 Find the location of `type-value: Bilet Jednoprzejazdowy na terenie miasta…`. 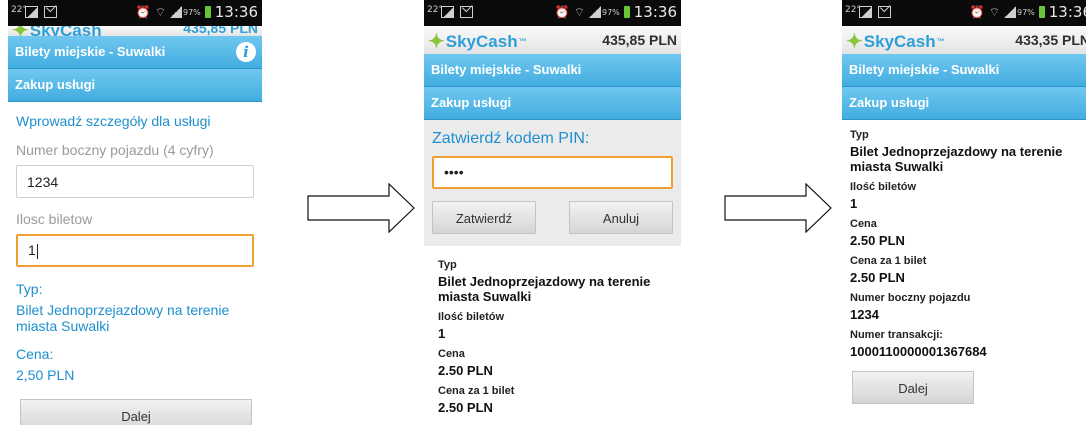

type-value: Bilet Jednoprzejazdowy na terenie miasta… is located at coordinates (123, 318).